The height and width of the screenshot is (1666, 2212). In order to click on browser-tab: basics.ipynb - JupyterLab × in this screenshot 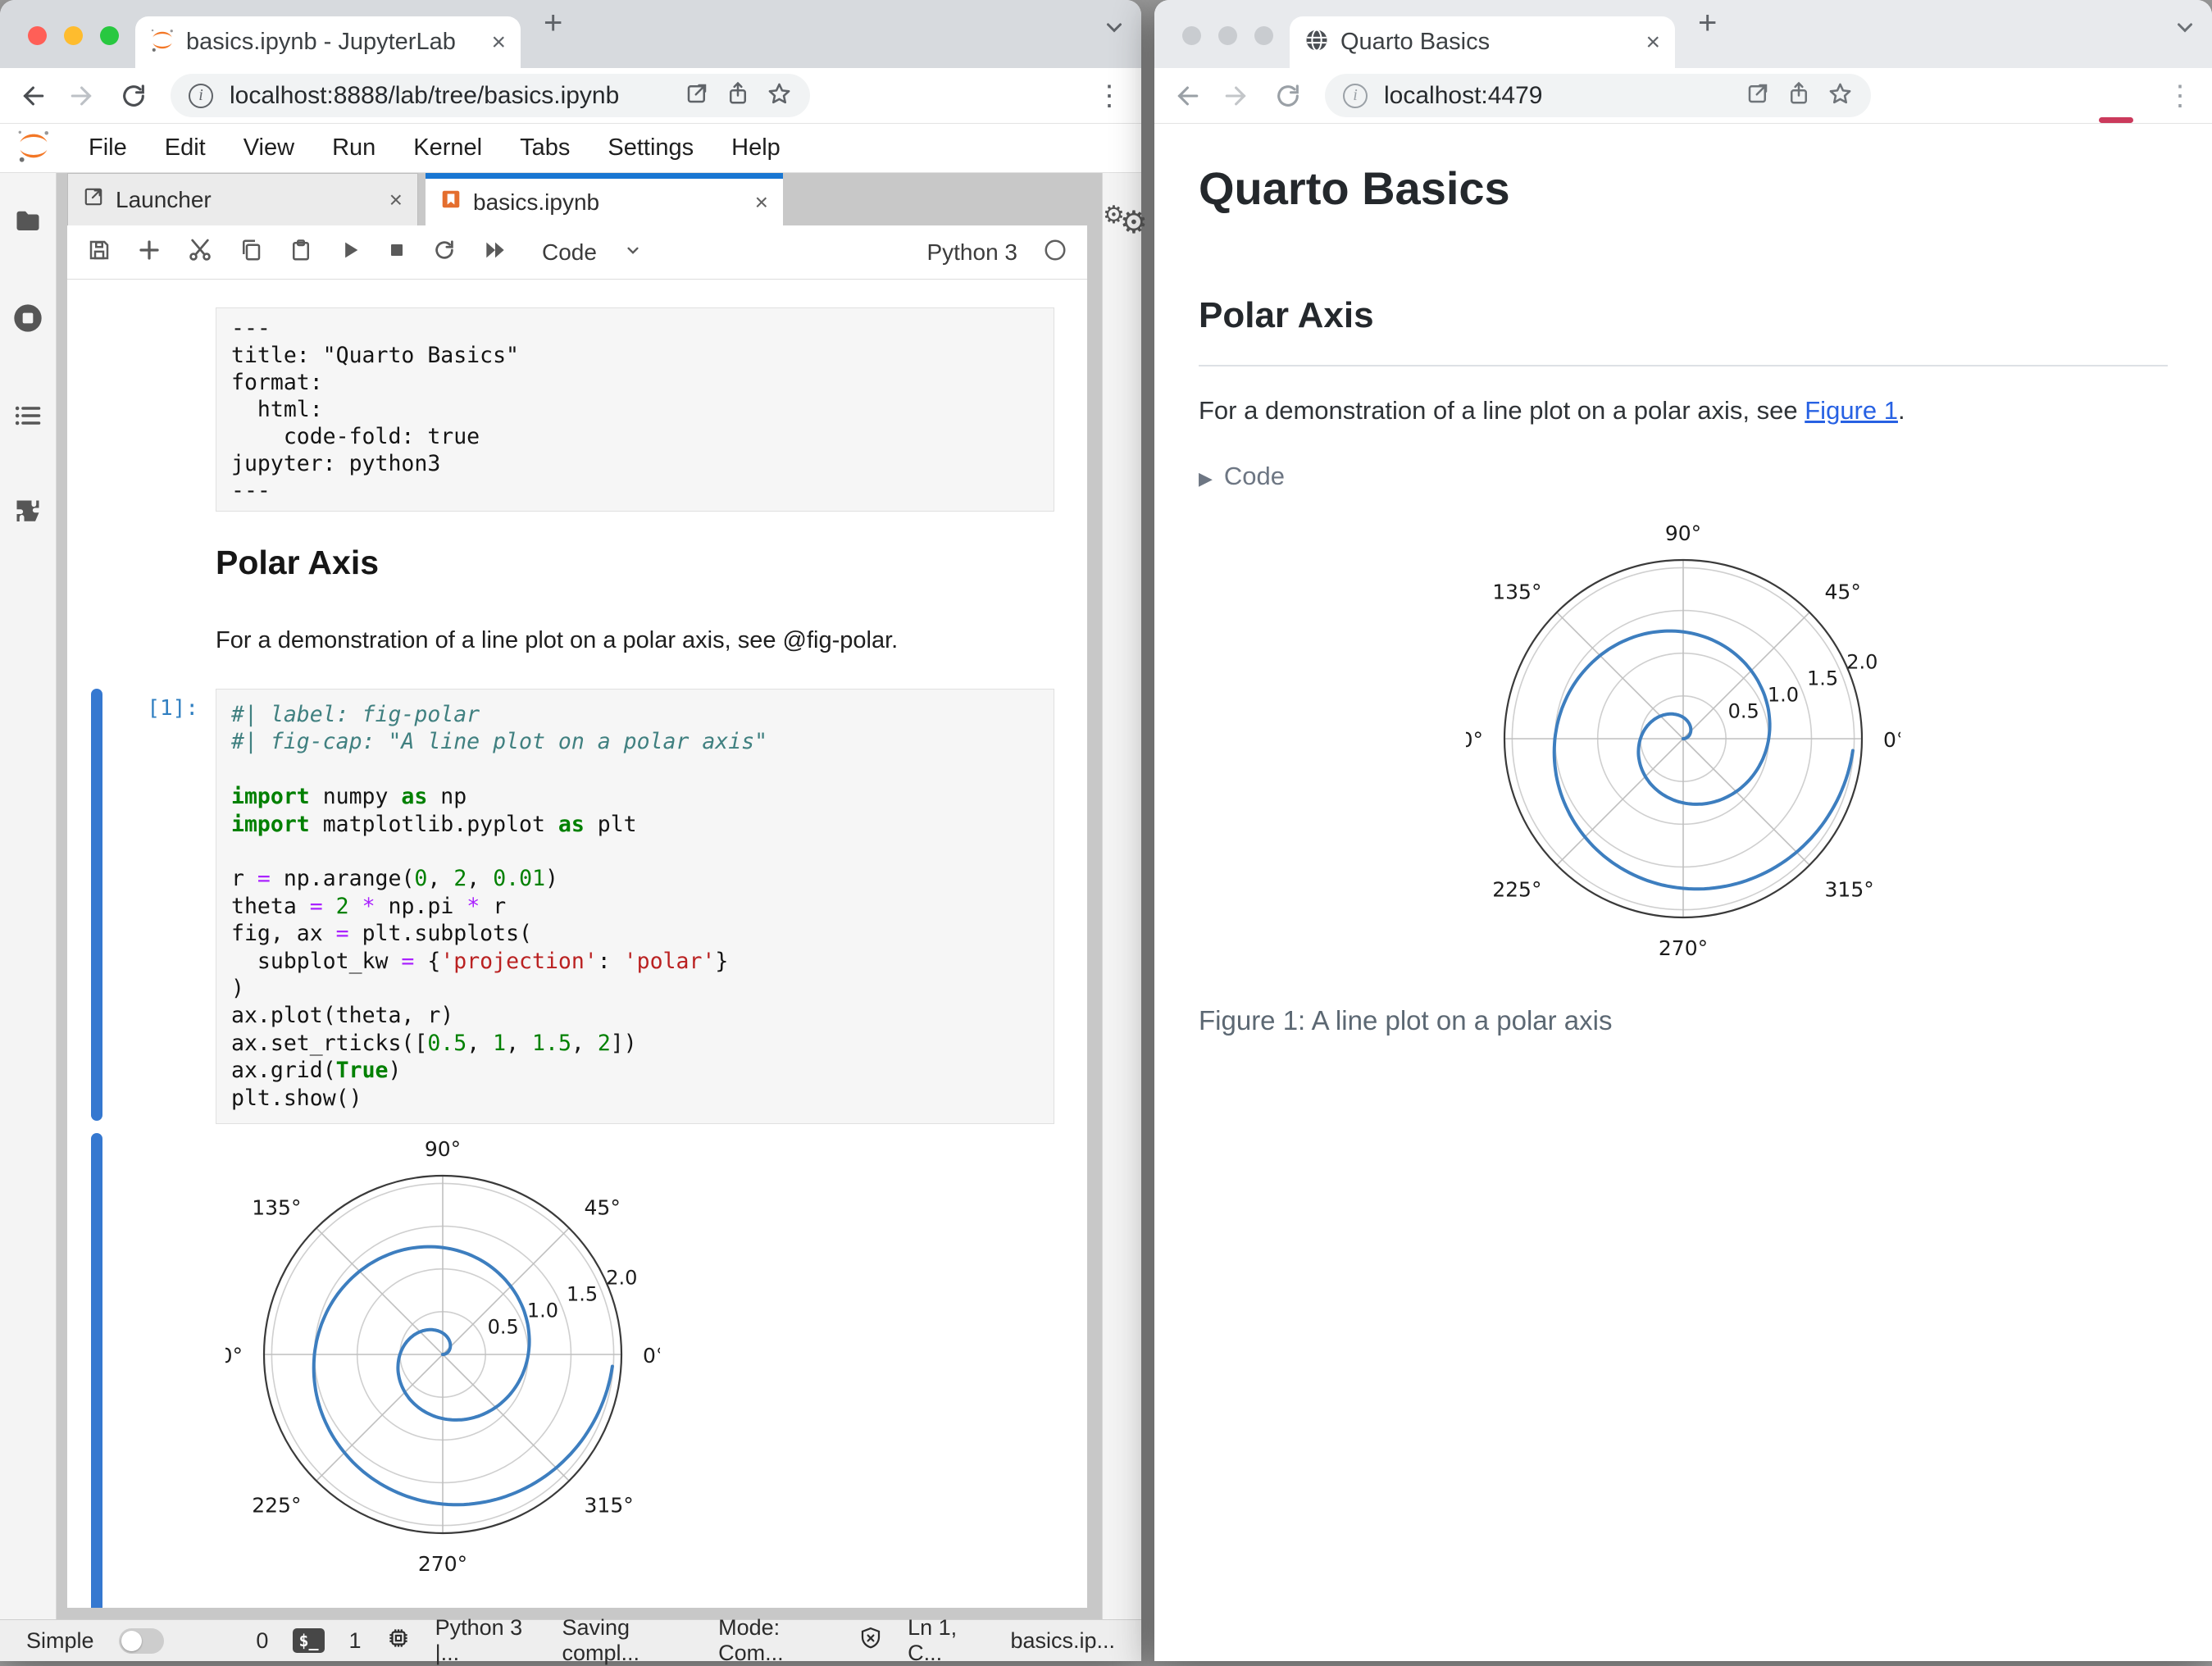, I will do `click(328, 42)`.